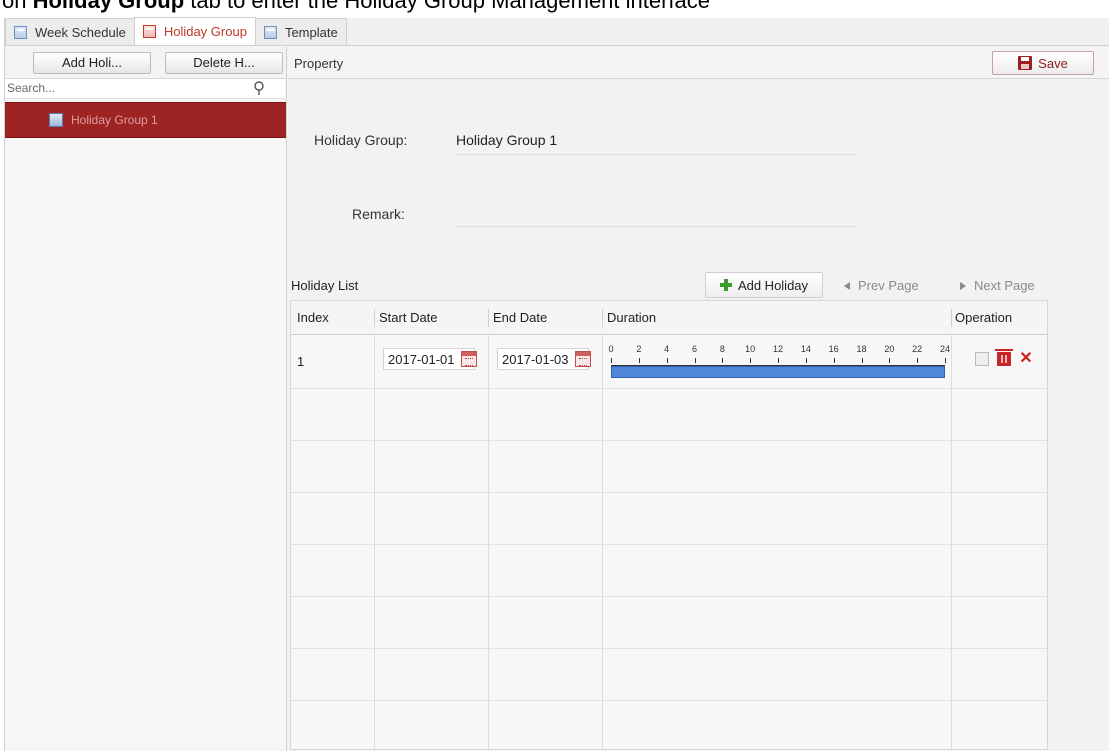 Image resolution: width=1109 pixels, height=751 pixels. What do you see at coordinates (125, 88) in the screenshot?
I see `search-input` at bounding box center [125, 88].